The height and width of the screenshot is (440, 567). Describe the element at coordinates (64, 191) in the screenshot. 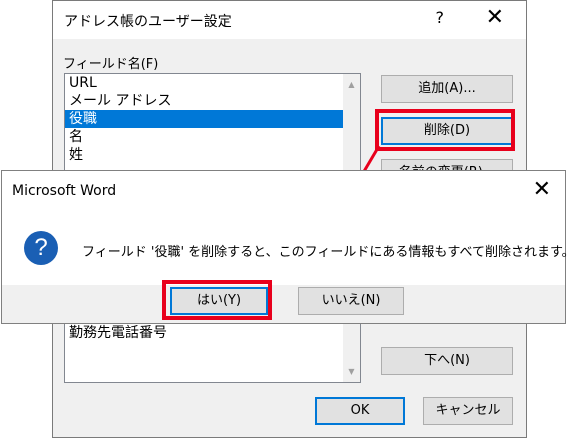

I see `dialog-title: Microsoft Word` at that location.